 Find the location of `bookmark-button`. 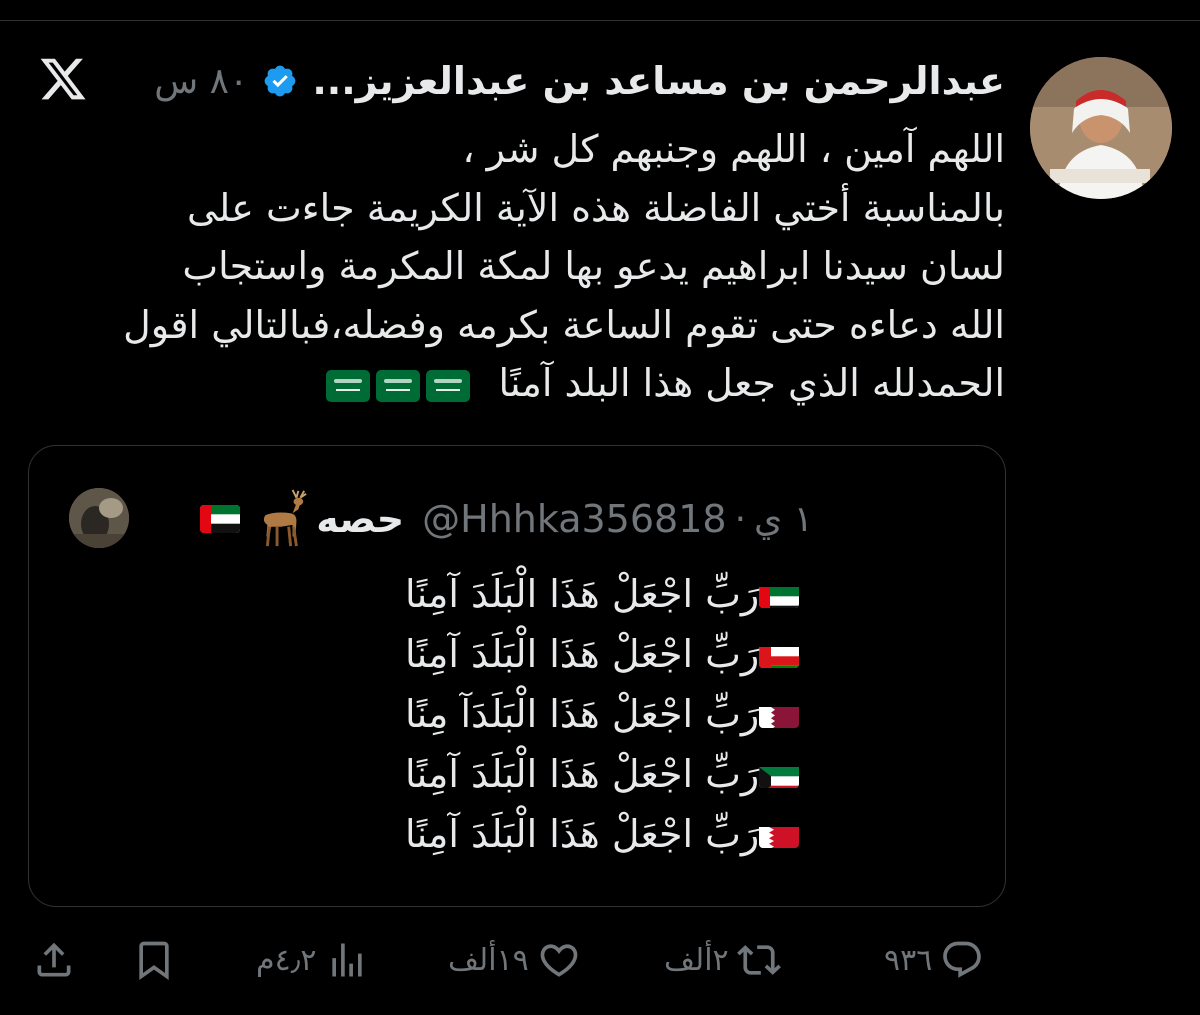

bookmark-button is located at coordinates (154, 960).